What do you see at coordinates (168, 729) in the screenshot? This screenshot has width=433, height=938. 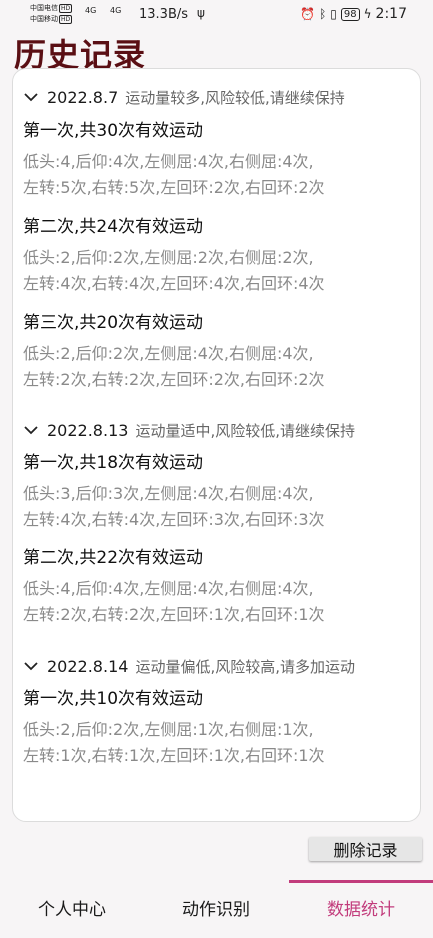 I see `session-detail: 低头:2,后仰:2次,左侧屈:1次,右侧屈:1次,` at bounding box center [168, 729].